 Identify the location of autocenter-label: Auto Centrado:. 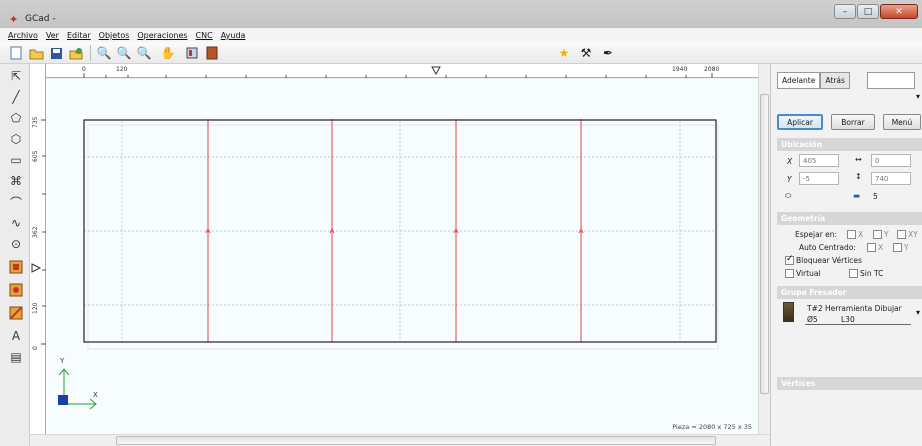
(827, 247).